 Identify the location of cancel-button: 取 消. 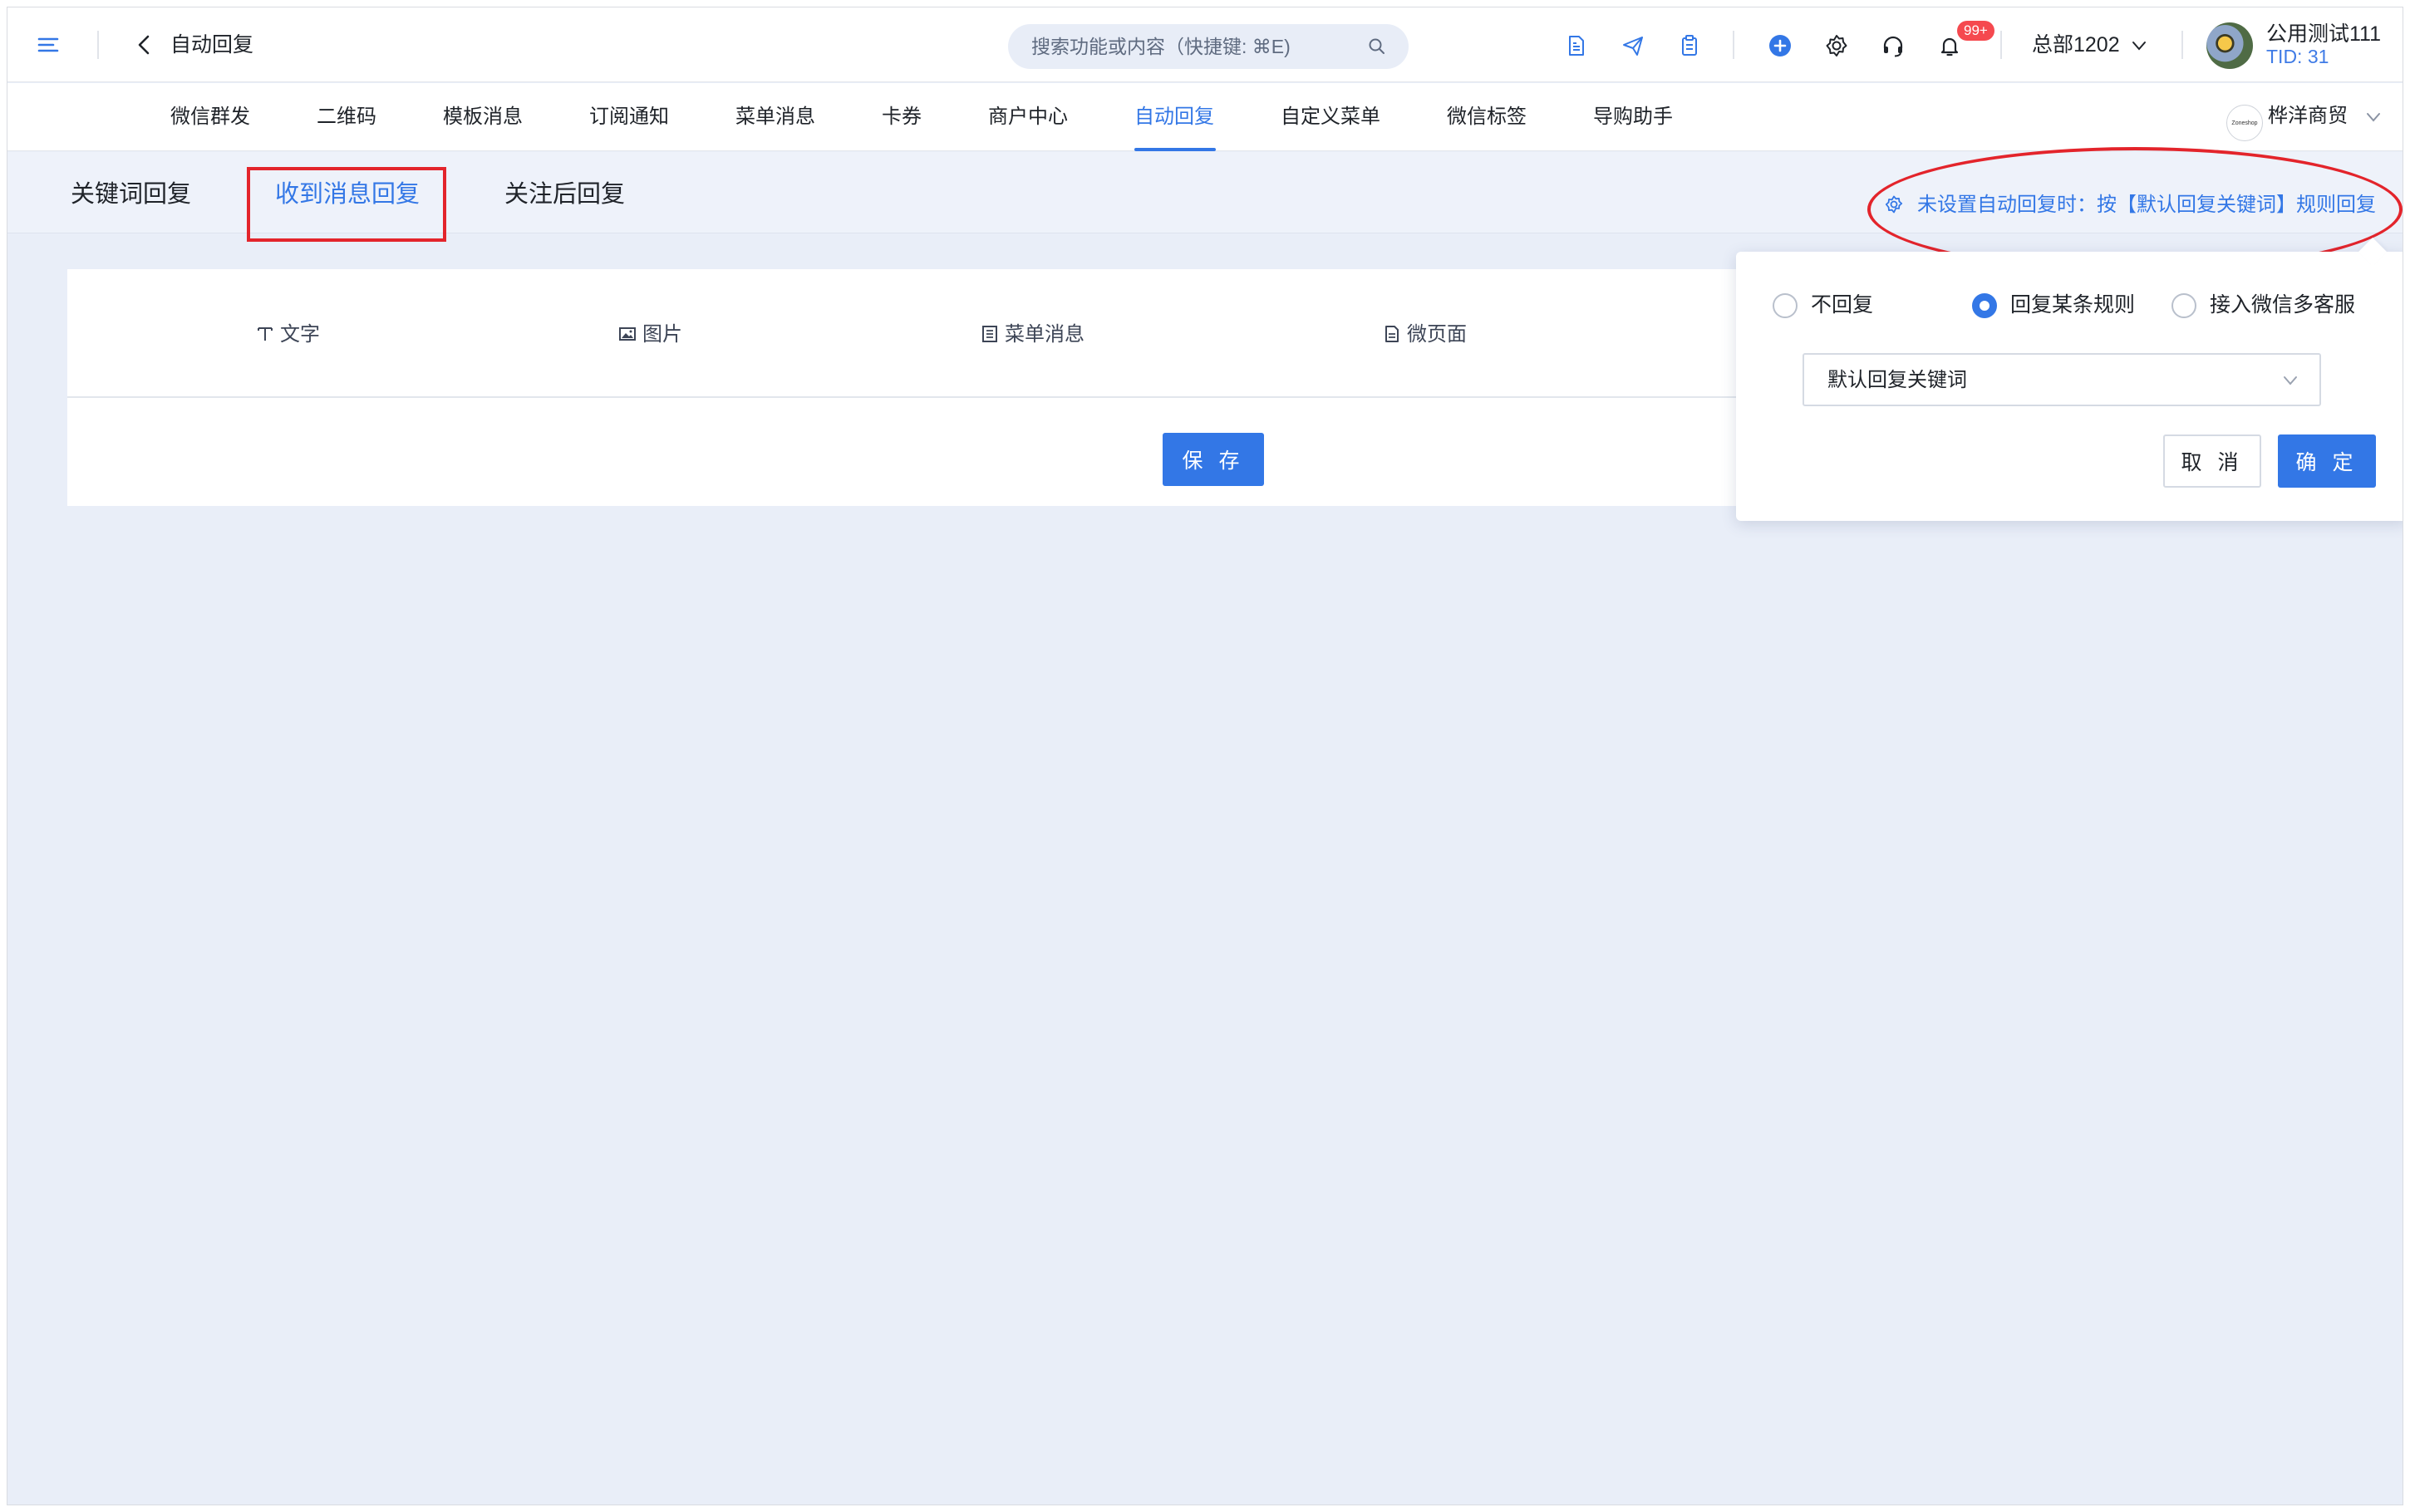
(2212, 461).